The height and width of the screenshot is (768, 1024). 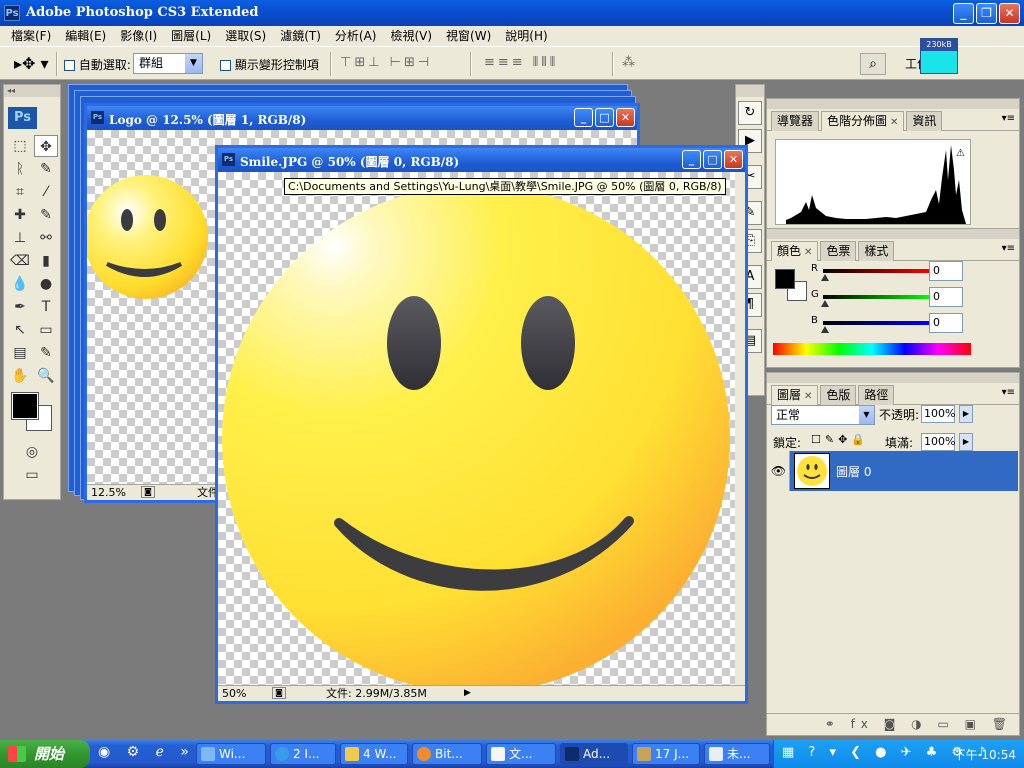 What do you see at coordinates (1009, 13) in the screenshot?
I see `close-button: ✕` at bounding box center [1009, 13].